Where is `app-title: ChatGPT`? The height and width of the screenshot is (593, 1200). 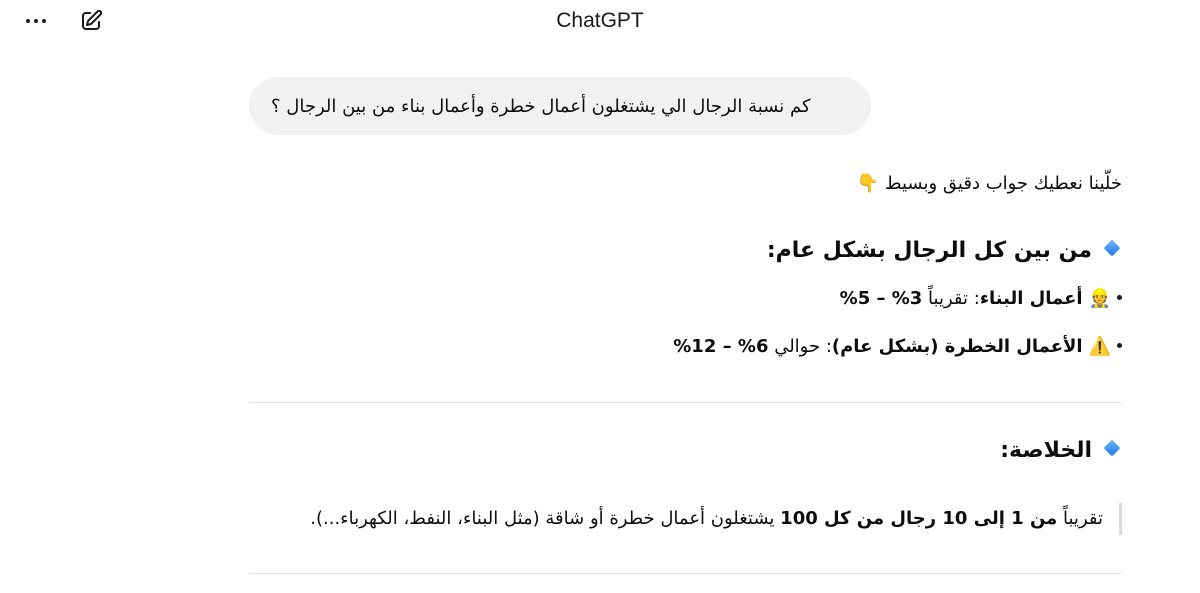
app-title: ChatGPT is located at coordinates (600, 20).